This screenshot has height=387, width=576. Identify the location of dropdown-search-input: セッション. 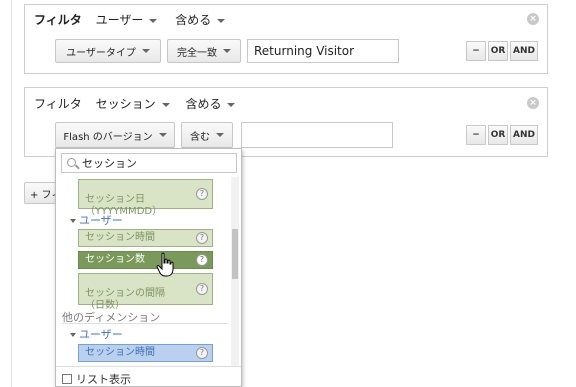
(149, 163).